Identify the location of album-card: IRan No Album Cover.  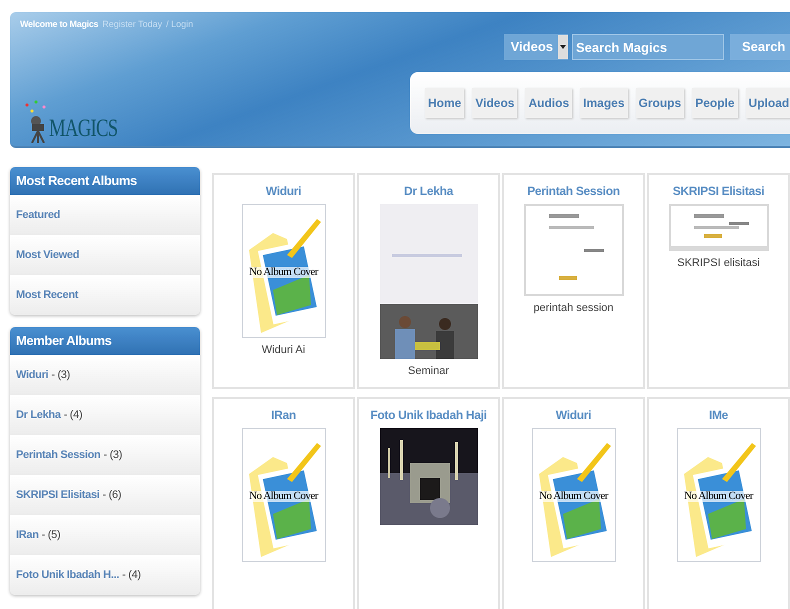
(283, 503).